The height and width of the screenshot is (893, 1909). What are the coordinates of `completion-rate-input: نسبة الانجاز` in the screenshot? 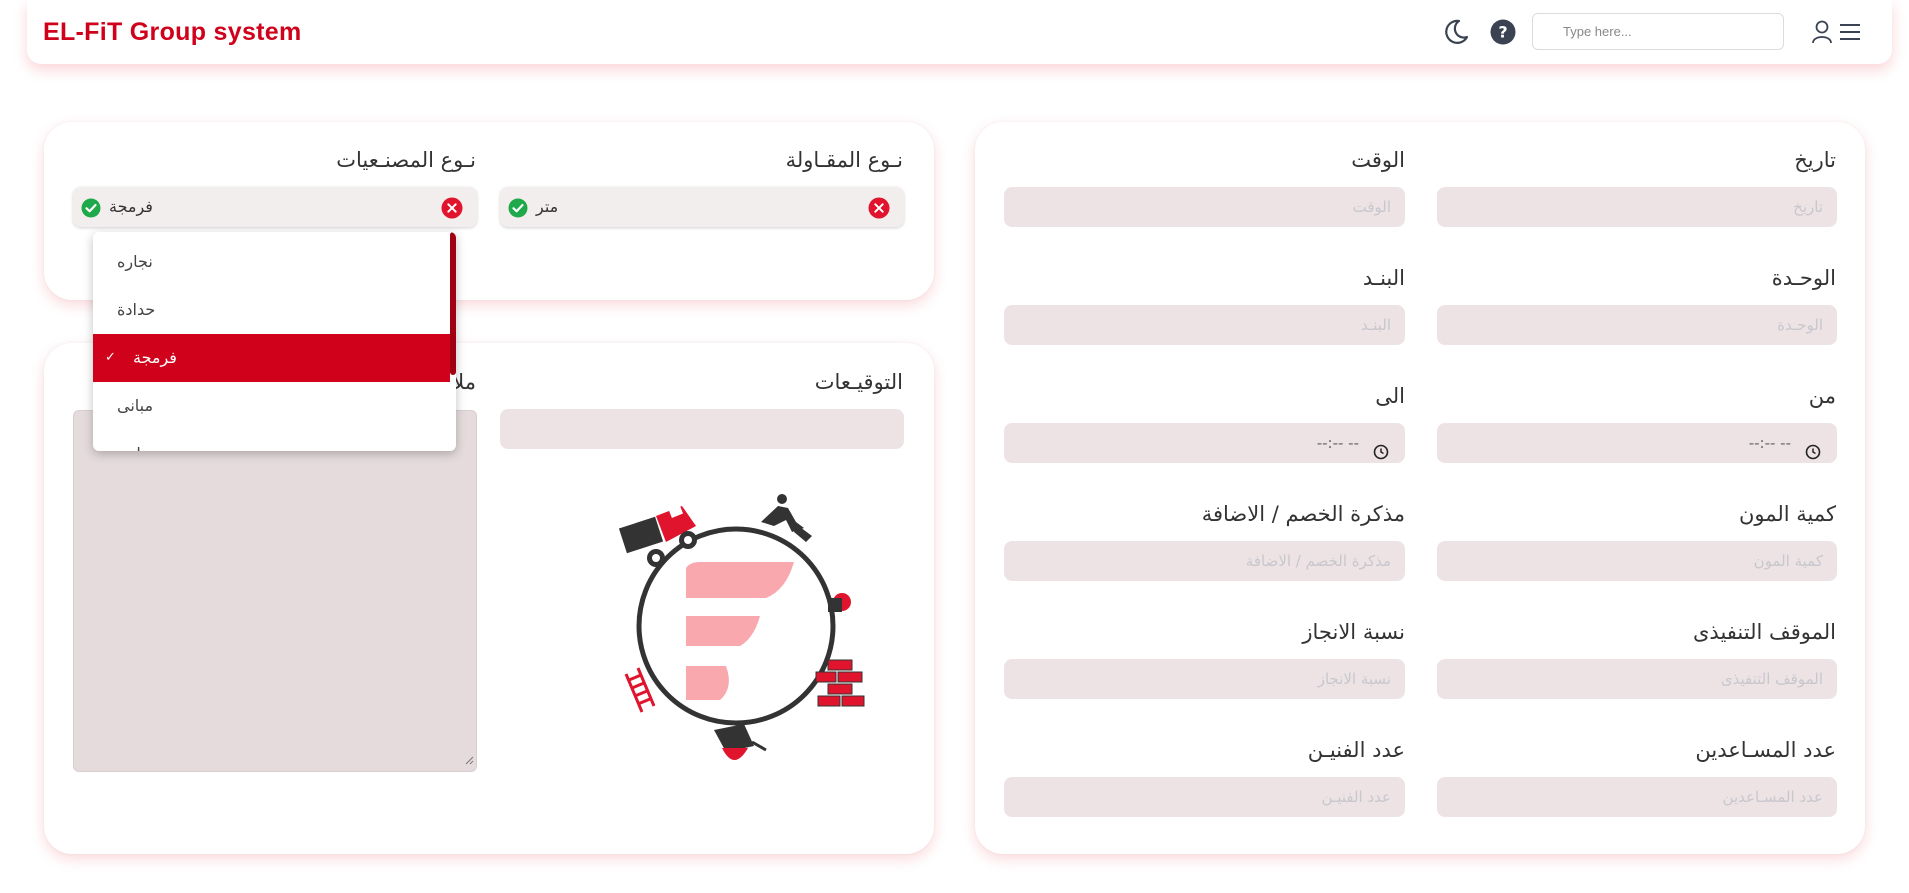 It's located at (1204, 679).